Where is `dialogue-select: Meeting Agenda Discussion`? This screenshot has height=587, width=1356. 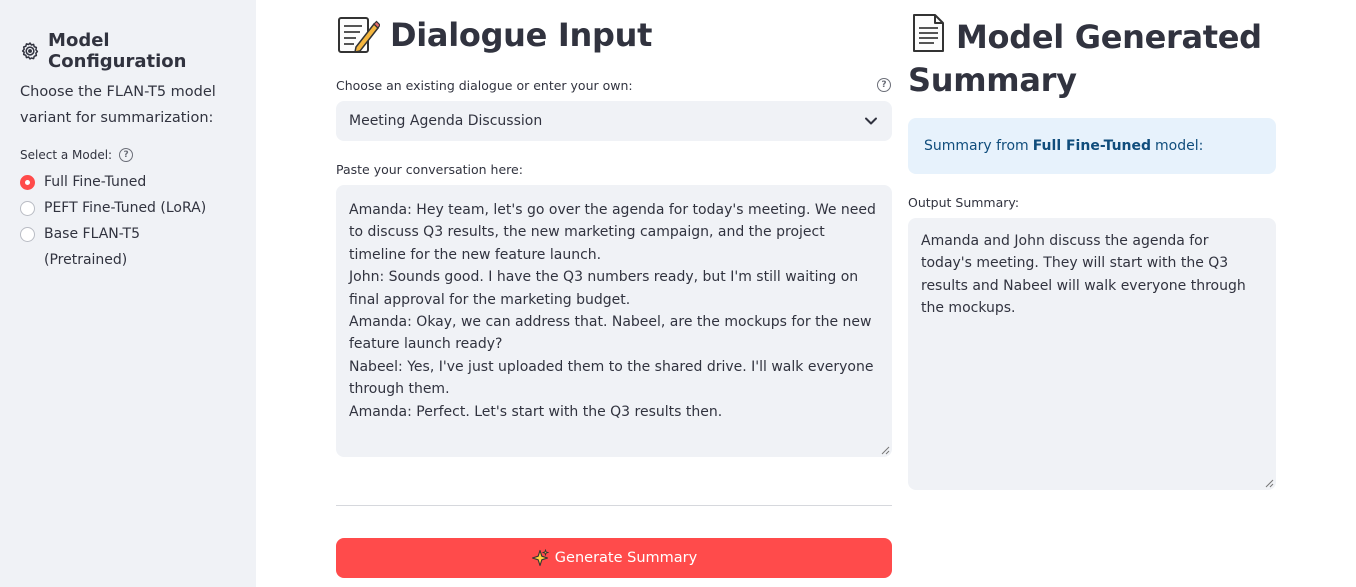
dialogue-select: Meeting Agenda Discussion is located at coordinates (614, 121).